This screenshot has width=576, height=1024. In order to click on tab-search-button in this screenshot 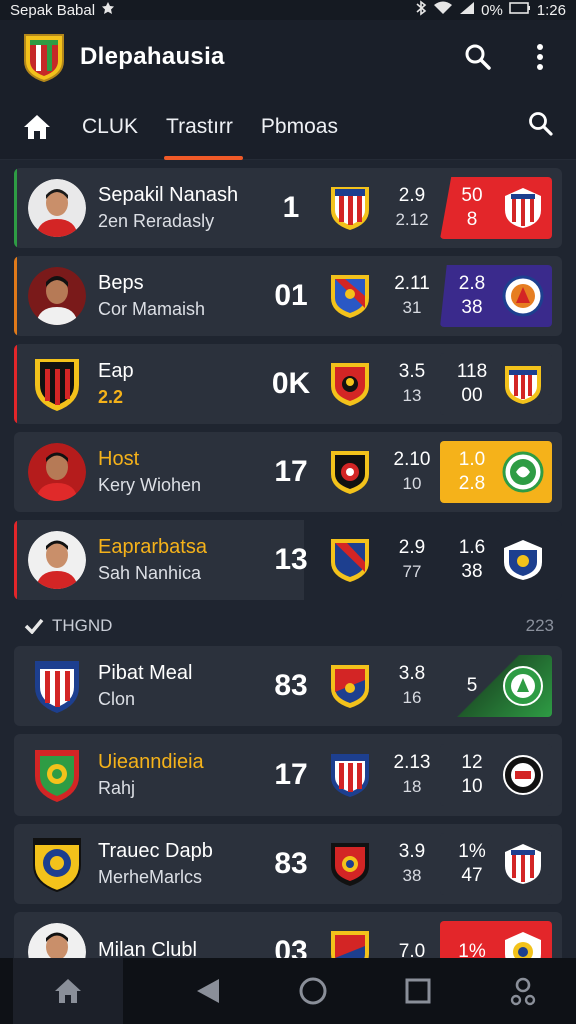, I will do `click(541, 126)`.